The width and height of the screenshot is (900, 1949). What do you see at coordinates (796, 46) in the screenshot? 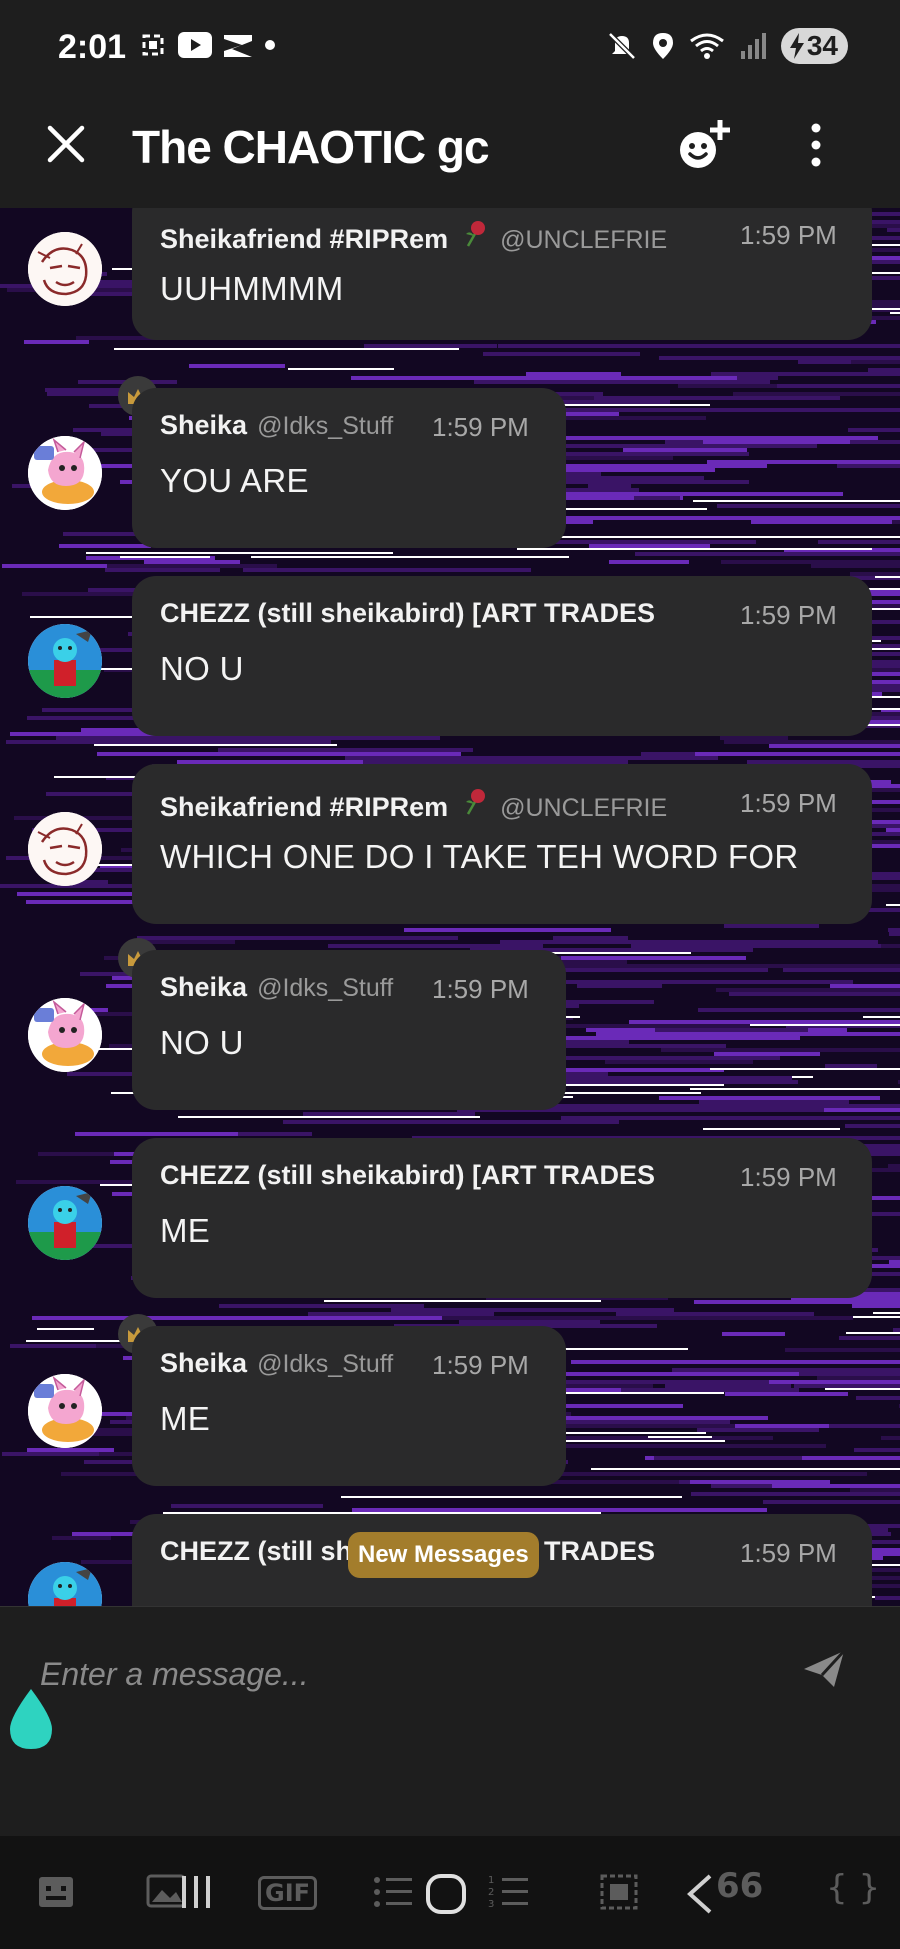
I see `charging-icon` at bounding box center [796, 46].